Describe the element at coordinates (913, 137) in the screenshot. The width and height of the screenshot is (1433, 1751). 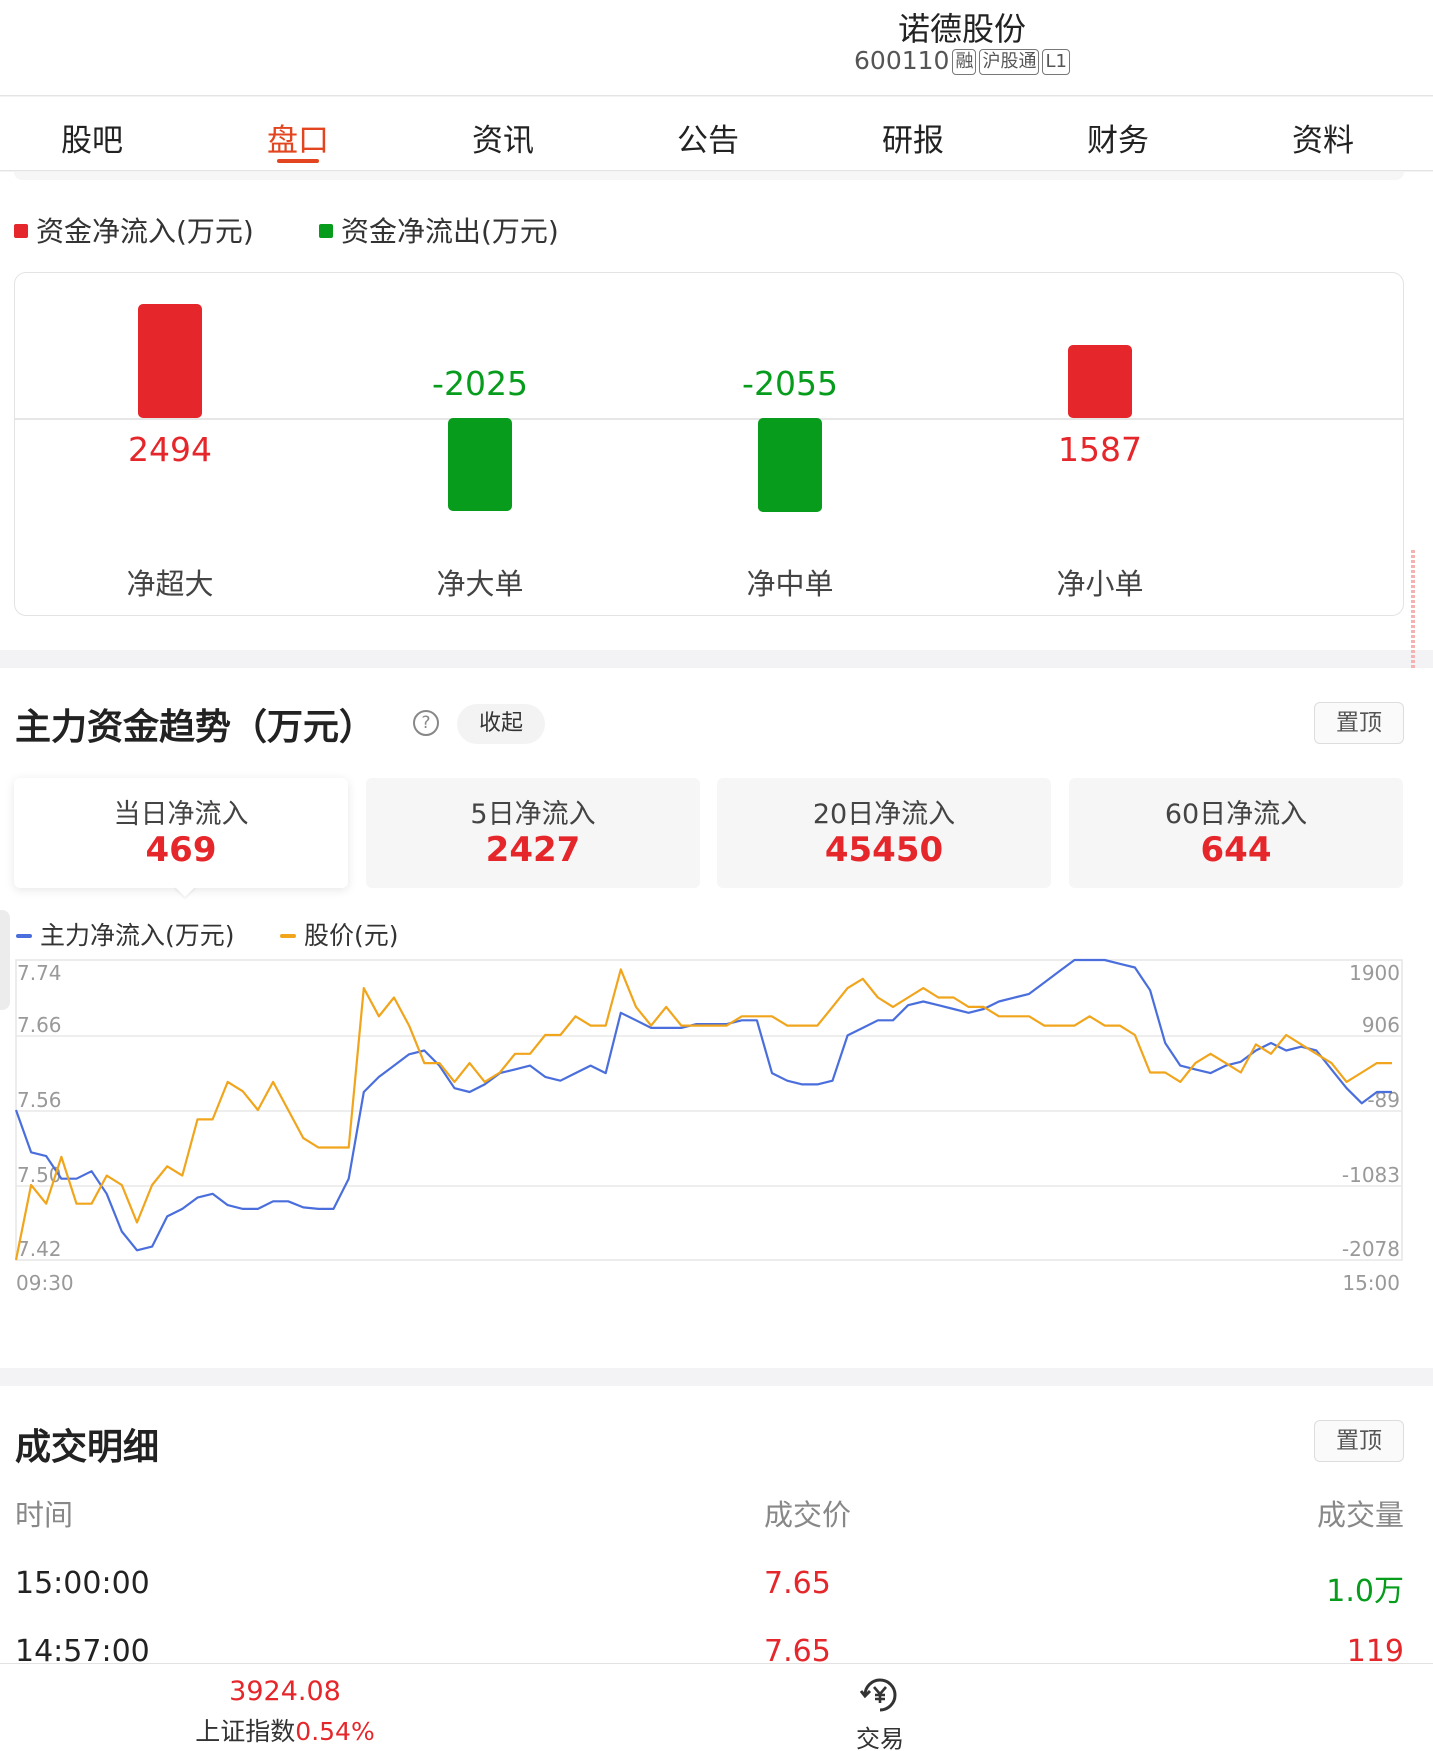
I see `tab-research: 研报` at that location.